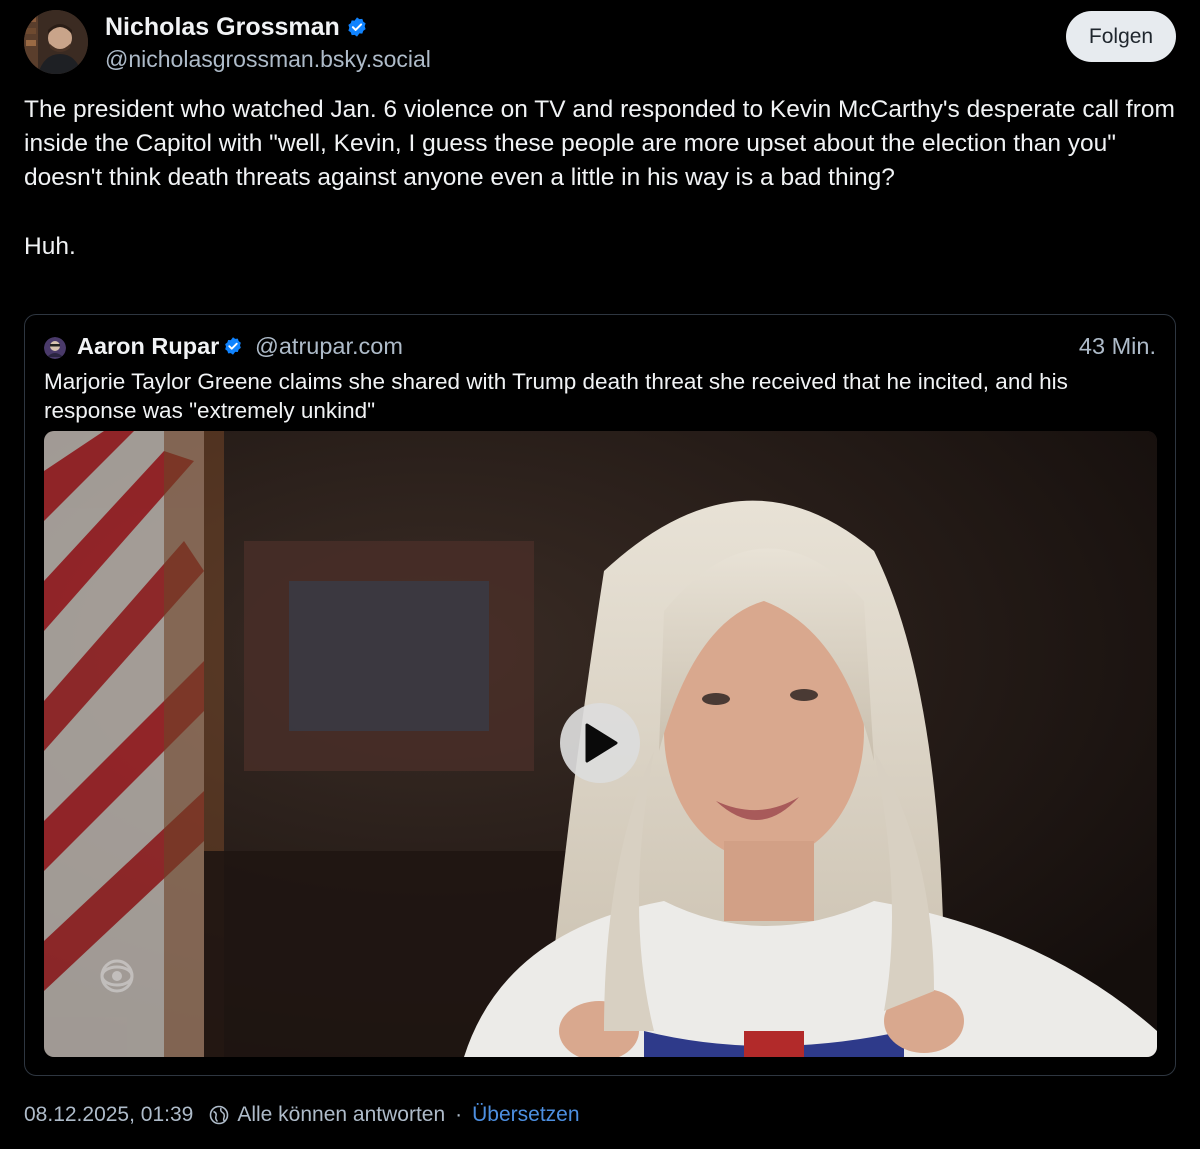 The height and width of the screenshot is (1149, 1200). Describe the element at coordinates (268, 59) in the screenshot. I see `author-handle: @nicholasgrossman.bsky.social` at that location.